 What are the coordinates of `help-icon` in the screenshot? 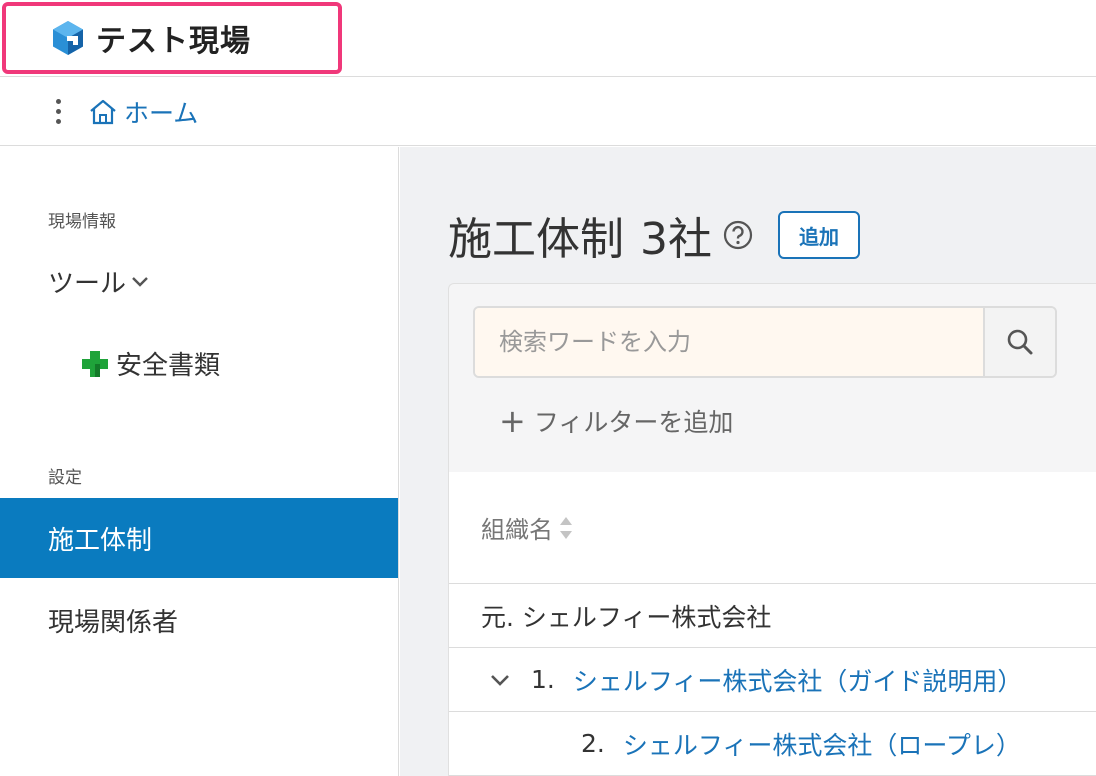 It's located at (738, 235).